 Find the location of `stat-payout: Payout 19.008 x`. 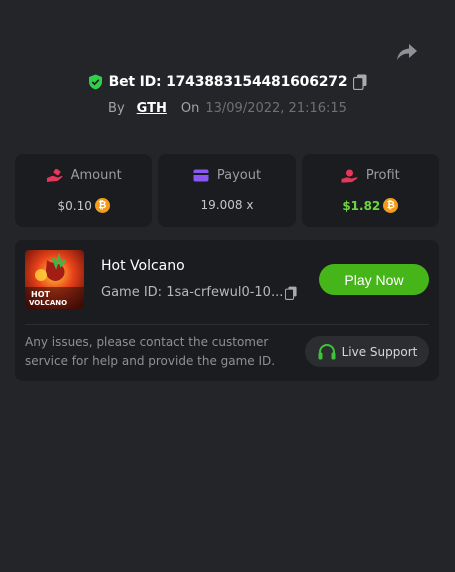

stat-payout: Payout 19.008 x is located at coordinates (227, 190).